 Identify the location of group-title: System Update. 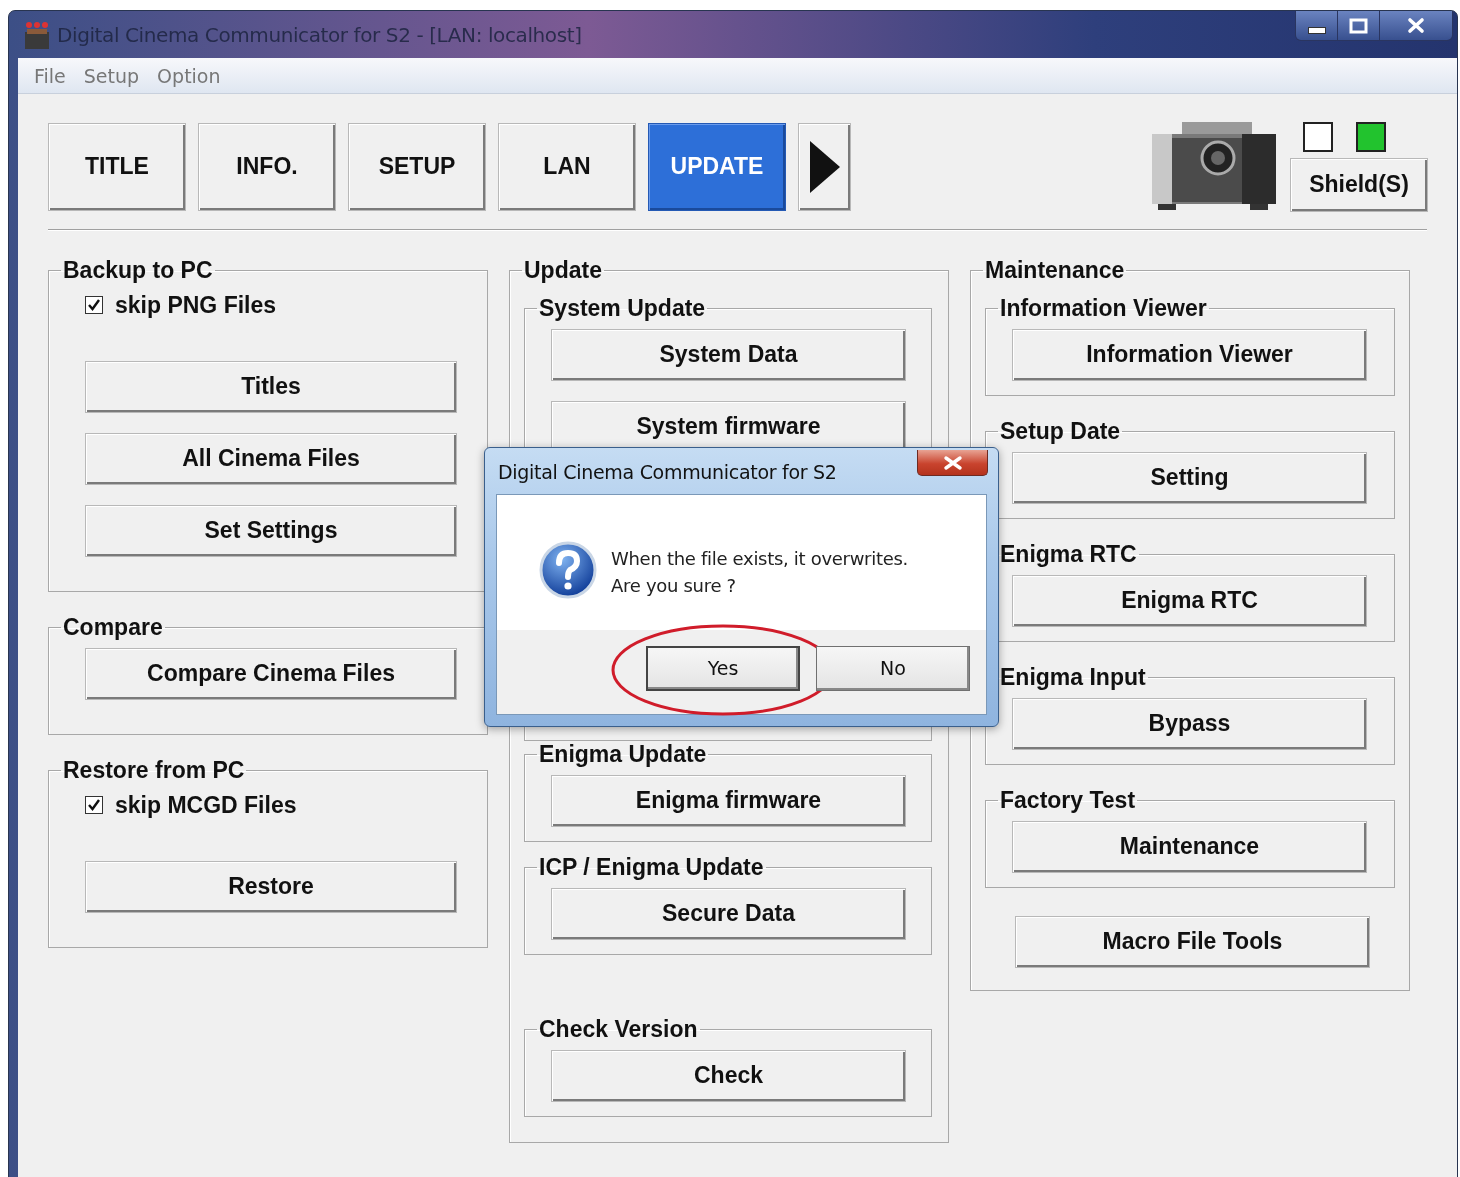
(622, 308).